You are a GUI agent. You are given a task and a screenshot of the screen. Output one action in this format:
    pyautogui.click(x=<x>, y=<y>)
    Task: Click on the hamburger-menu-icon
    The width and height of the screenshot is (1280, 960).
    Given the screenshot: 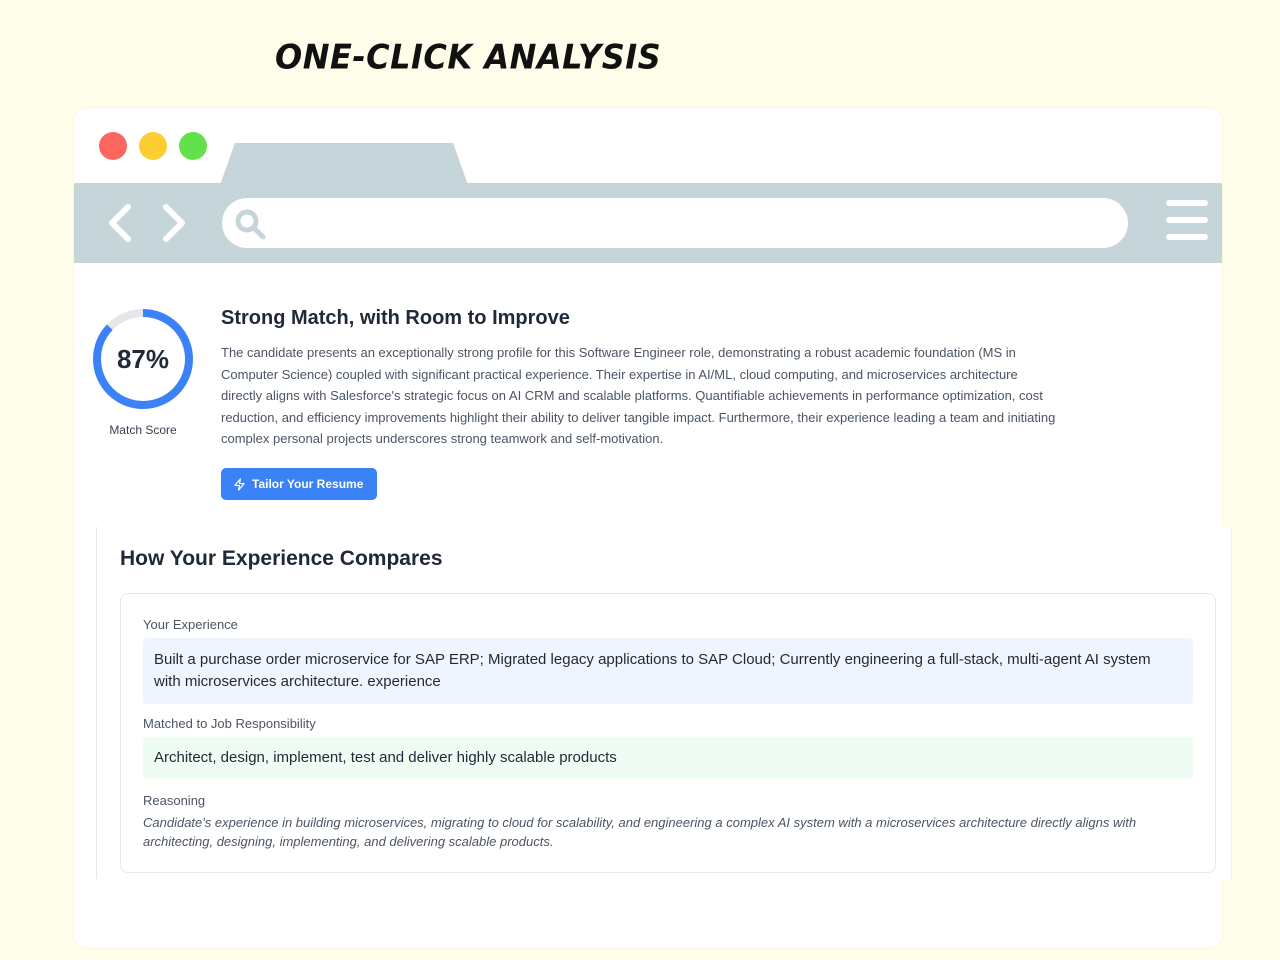 What is the action you would take?
    pyautogui.click(x=1187, y=222)
    